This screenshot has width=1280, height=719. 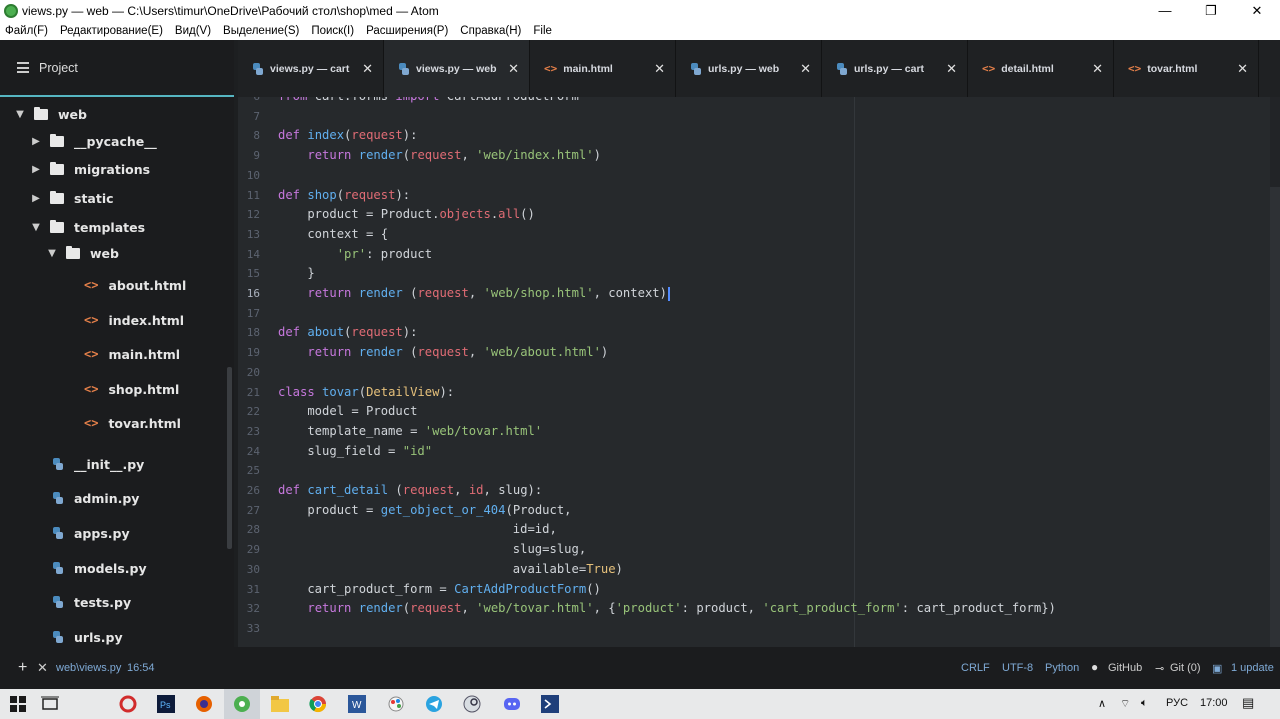 I want to click on tree-folder-static: ▶ static, so click(x=72, y=198).